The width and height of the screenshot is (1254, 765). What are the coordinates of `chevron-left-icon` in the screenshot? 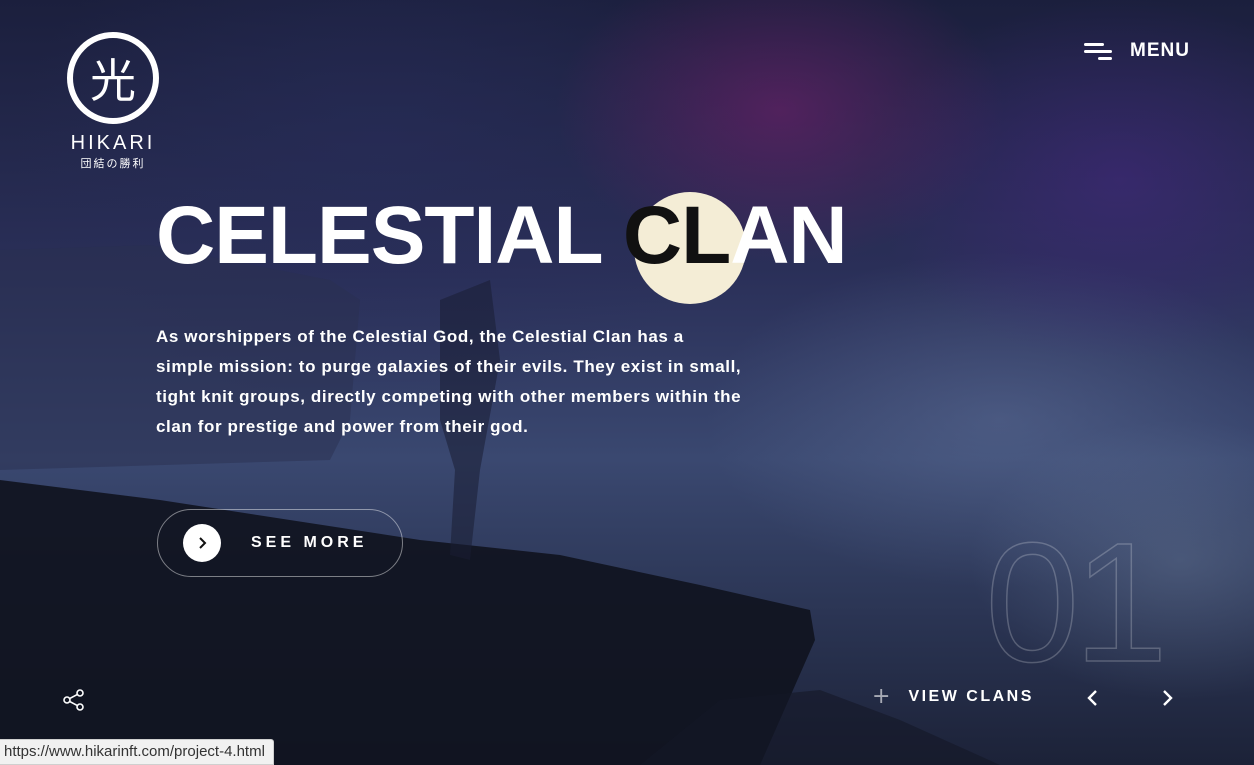 It's located at (1092, 698).